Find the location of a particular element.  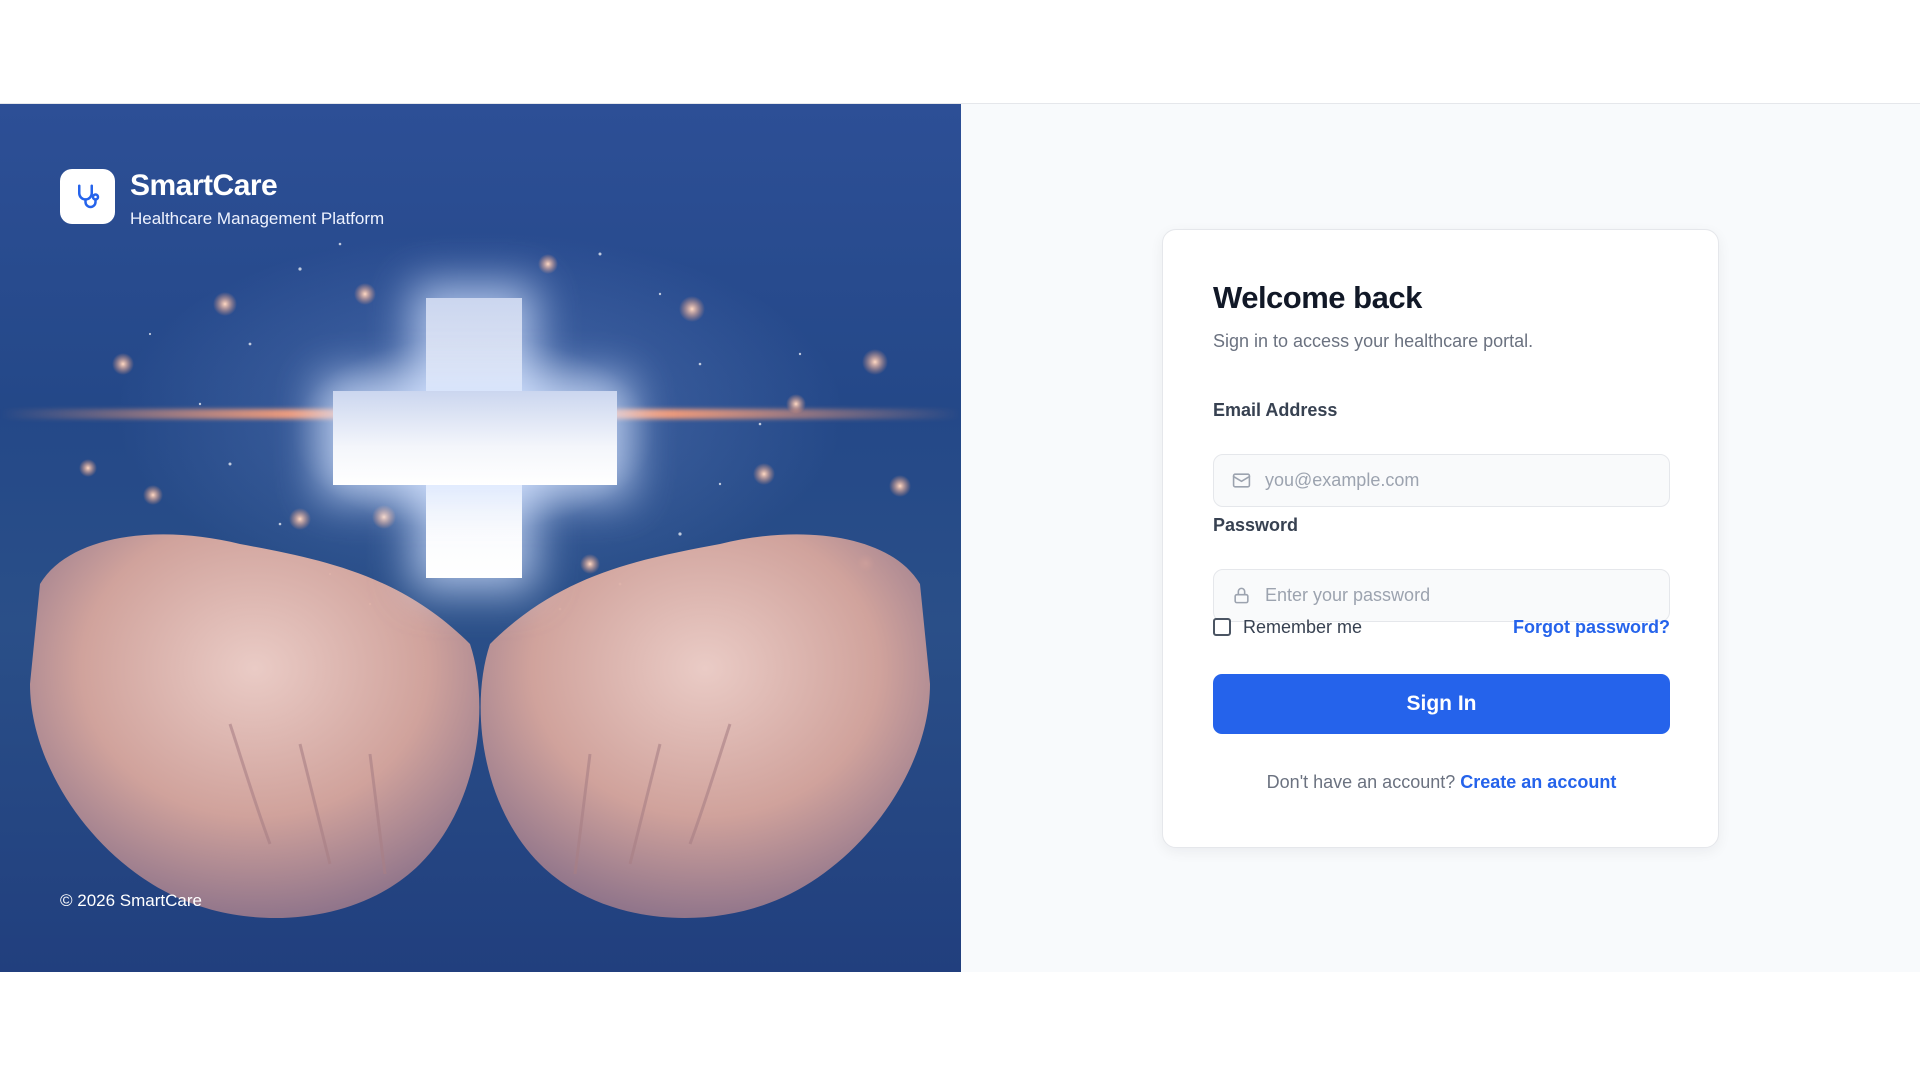

remember-me-checkbox is located at coordinates (1222, 627).